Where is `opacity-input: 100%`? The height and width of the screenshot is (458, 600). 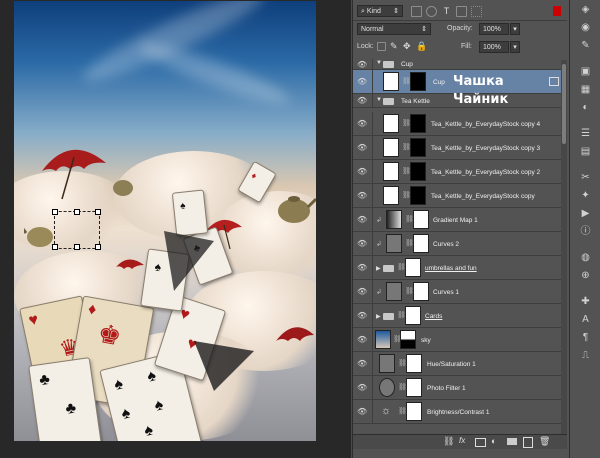 opacity-input: 100% is located at coordinates (494, 29).